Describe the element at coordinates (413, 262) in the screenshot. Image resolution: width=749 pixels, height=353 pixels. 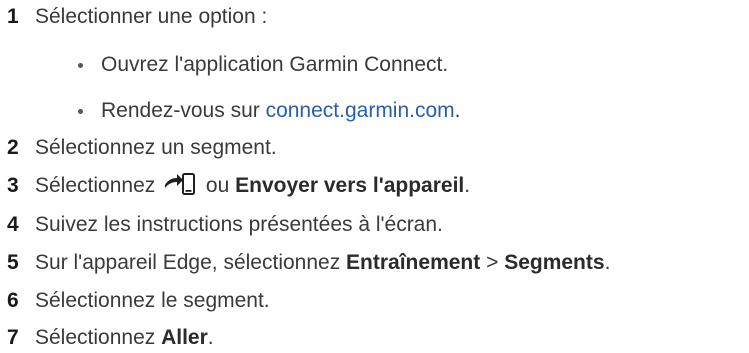
I see `training-label: Entraînement` at that location.